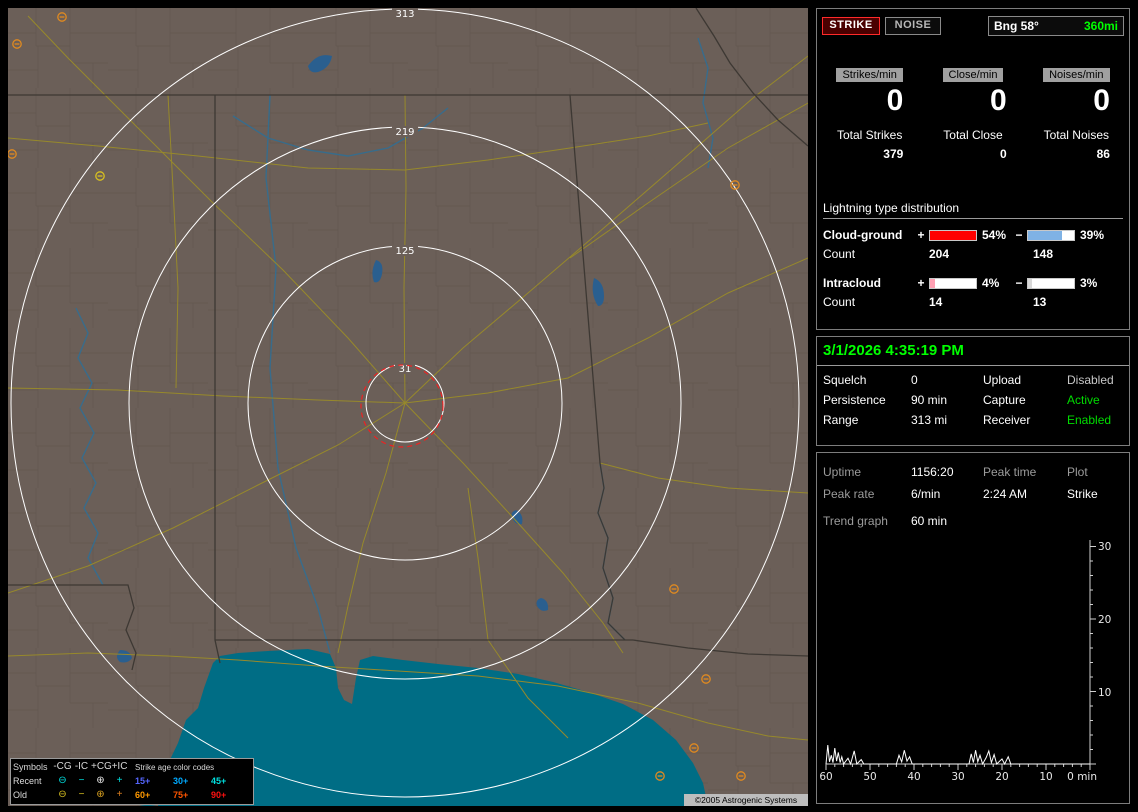 The height and width of the screenshot is (812, 1138). Describe the element at coordinates (921, 235) in the screenshot. I see `plus-sign: +` at that location.